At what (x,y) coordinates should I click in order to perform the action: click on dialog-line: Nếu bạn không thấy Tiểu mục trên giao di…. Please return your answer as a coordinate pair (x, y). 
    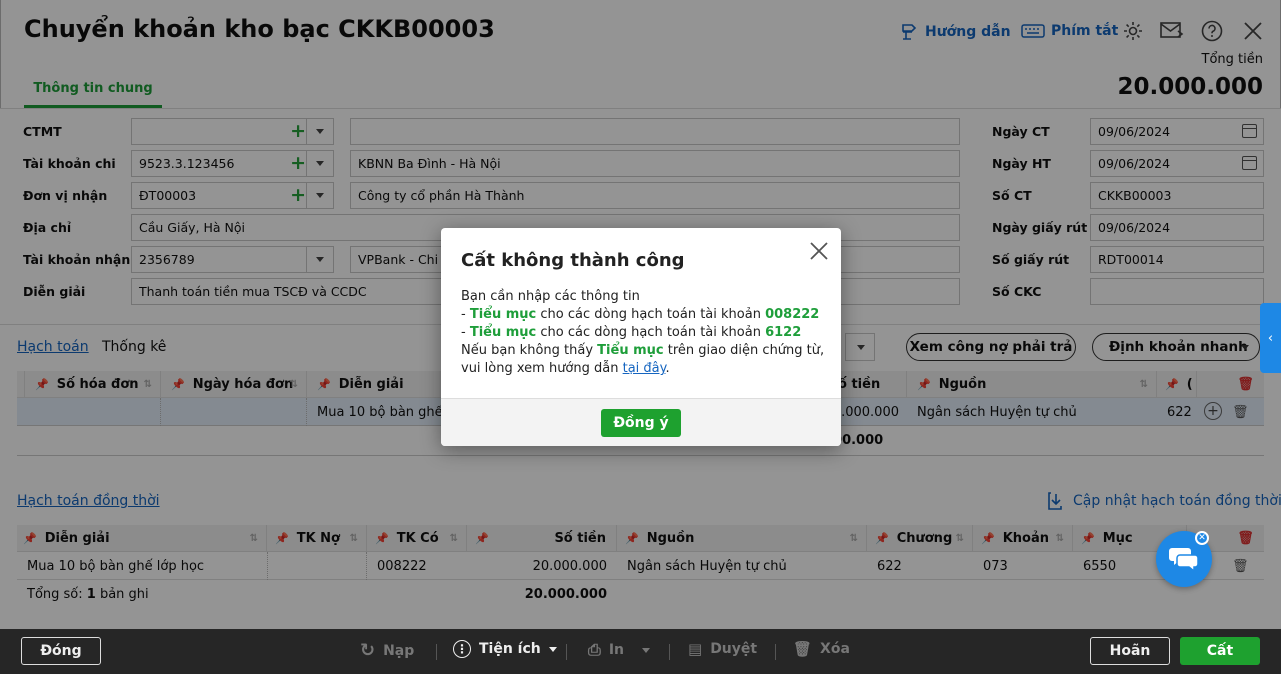
    Looking at the image, I should click on (643, 360).